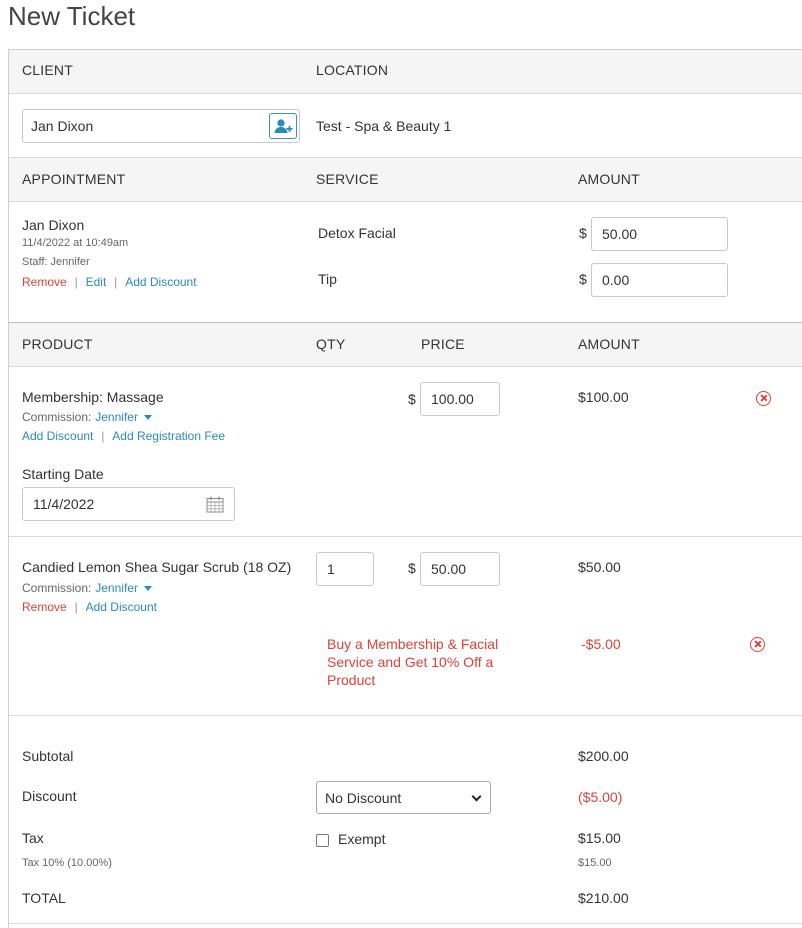  Describe the element at coordinates (327, 279) in the screenshot. I see `tip-label: Tip` at that location.